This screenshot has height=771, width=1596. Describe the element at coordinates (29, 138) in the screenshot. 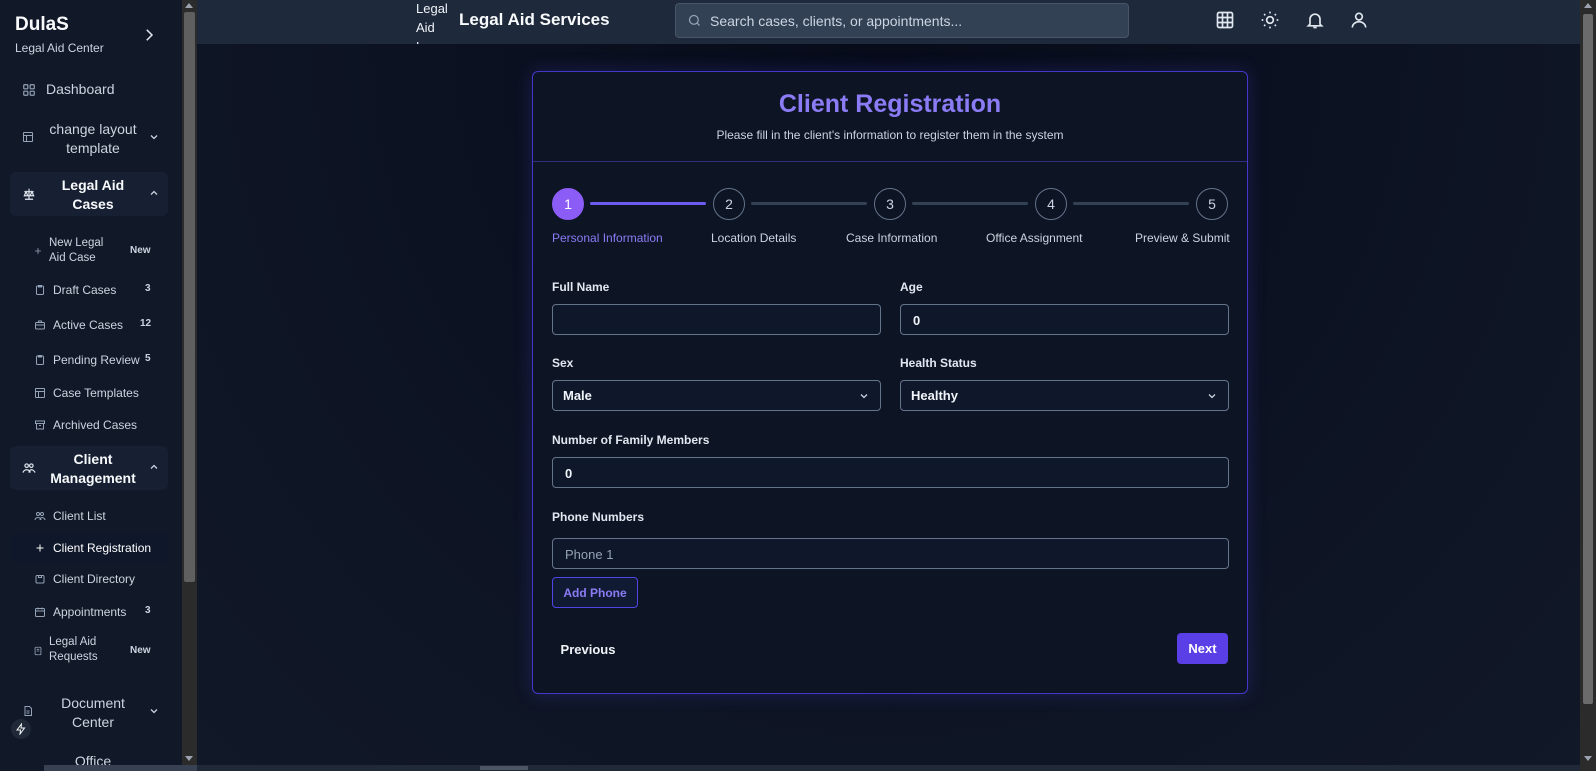

I see `layout-icon` at that location.